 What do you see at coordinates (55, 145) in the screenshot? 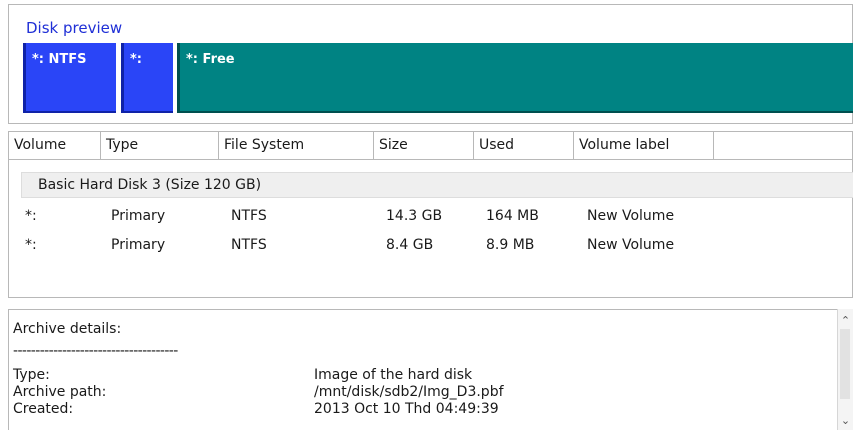
I see `column-header-volume: Volume` at bounding box center [55, 145].